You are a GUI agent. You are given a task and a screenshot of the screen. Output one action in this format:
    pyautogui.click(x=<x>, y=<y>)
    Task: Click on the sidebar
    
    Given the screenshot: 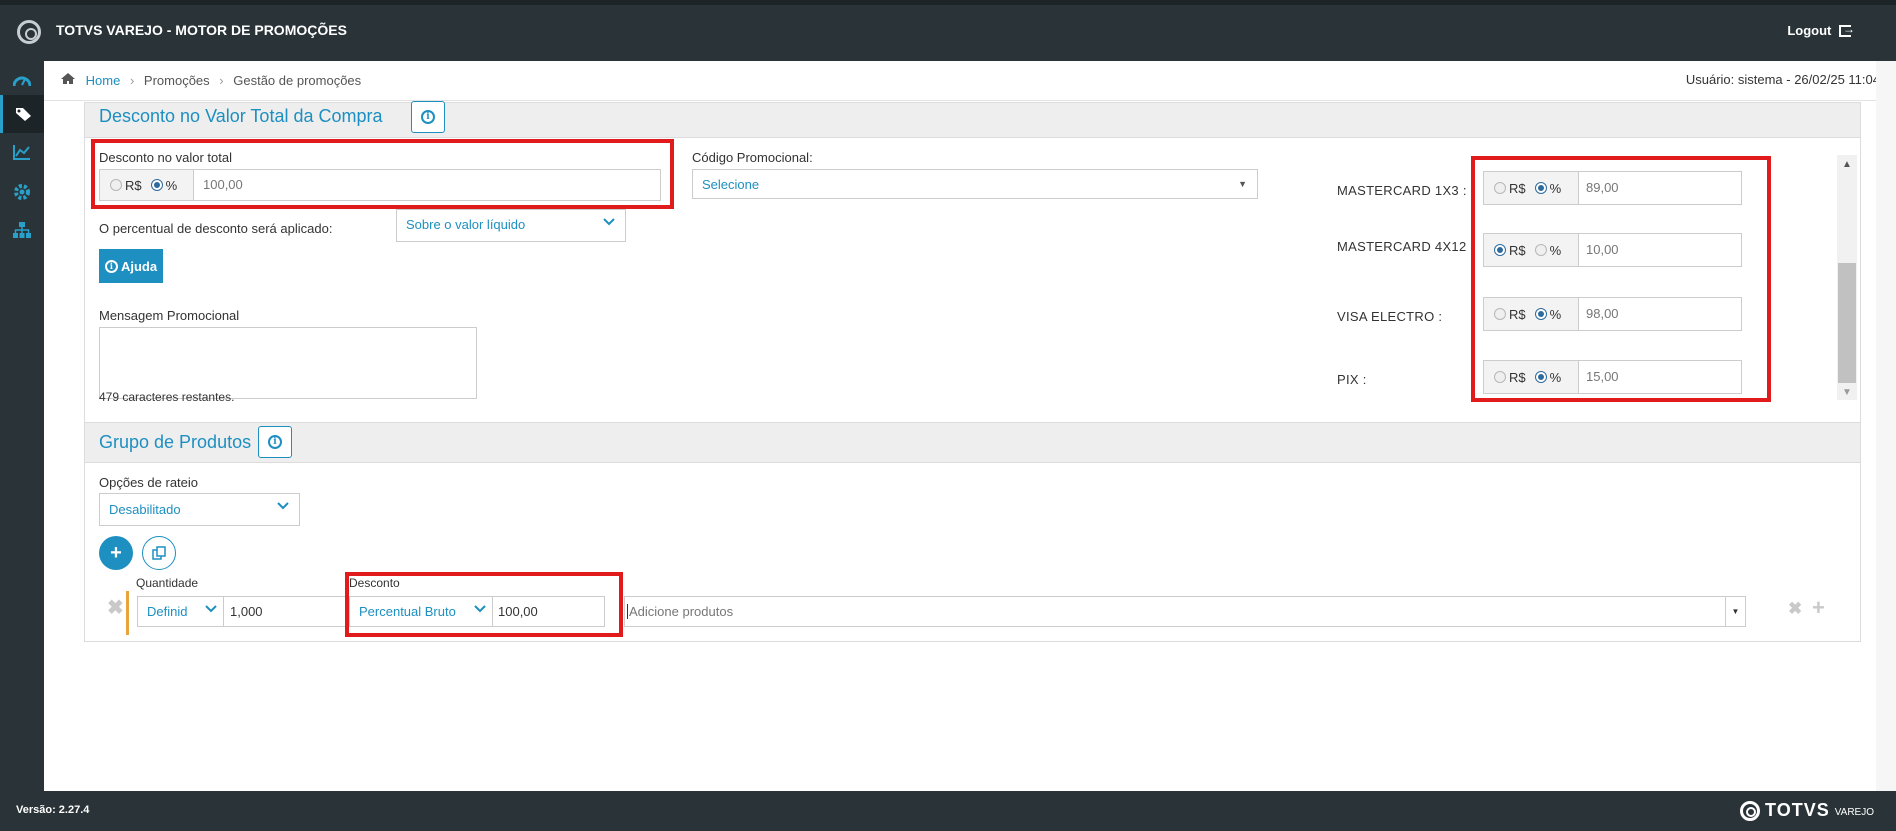 What is the action you would take?
    pyautogui.click(x=22, y=426)
    